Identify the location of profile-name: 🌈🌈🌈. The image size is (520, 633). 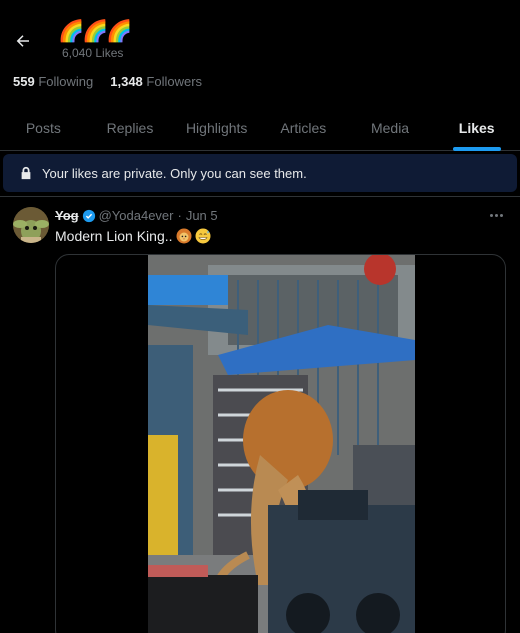
(95, 31).